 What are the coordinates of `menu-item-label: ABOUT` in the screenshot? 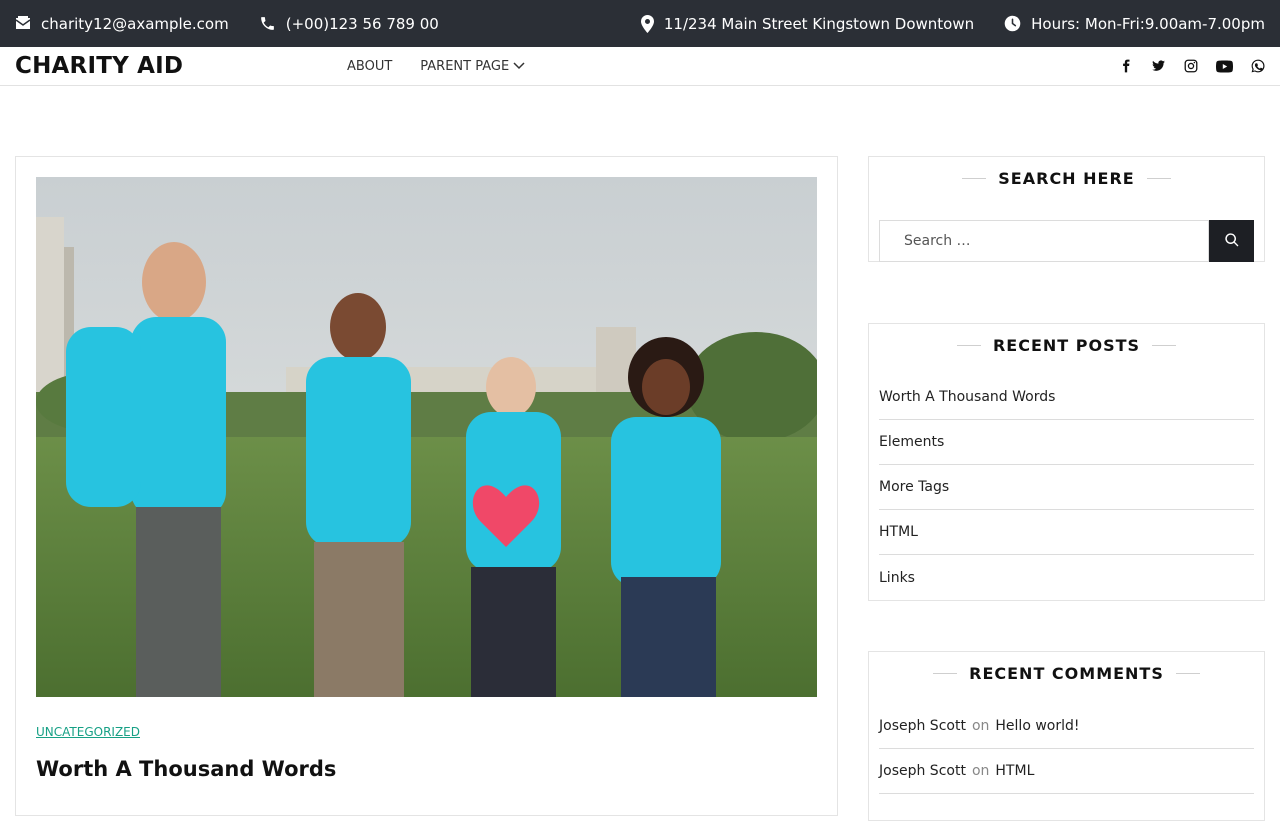 It's located at (370, 66).